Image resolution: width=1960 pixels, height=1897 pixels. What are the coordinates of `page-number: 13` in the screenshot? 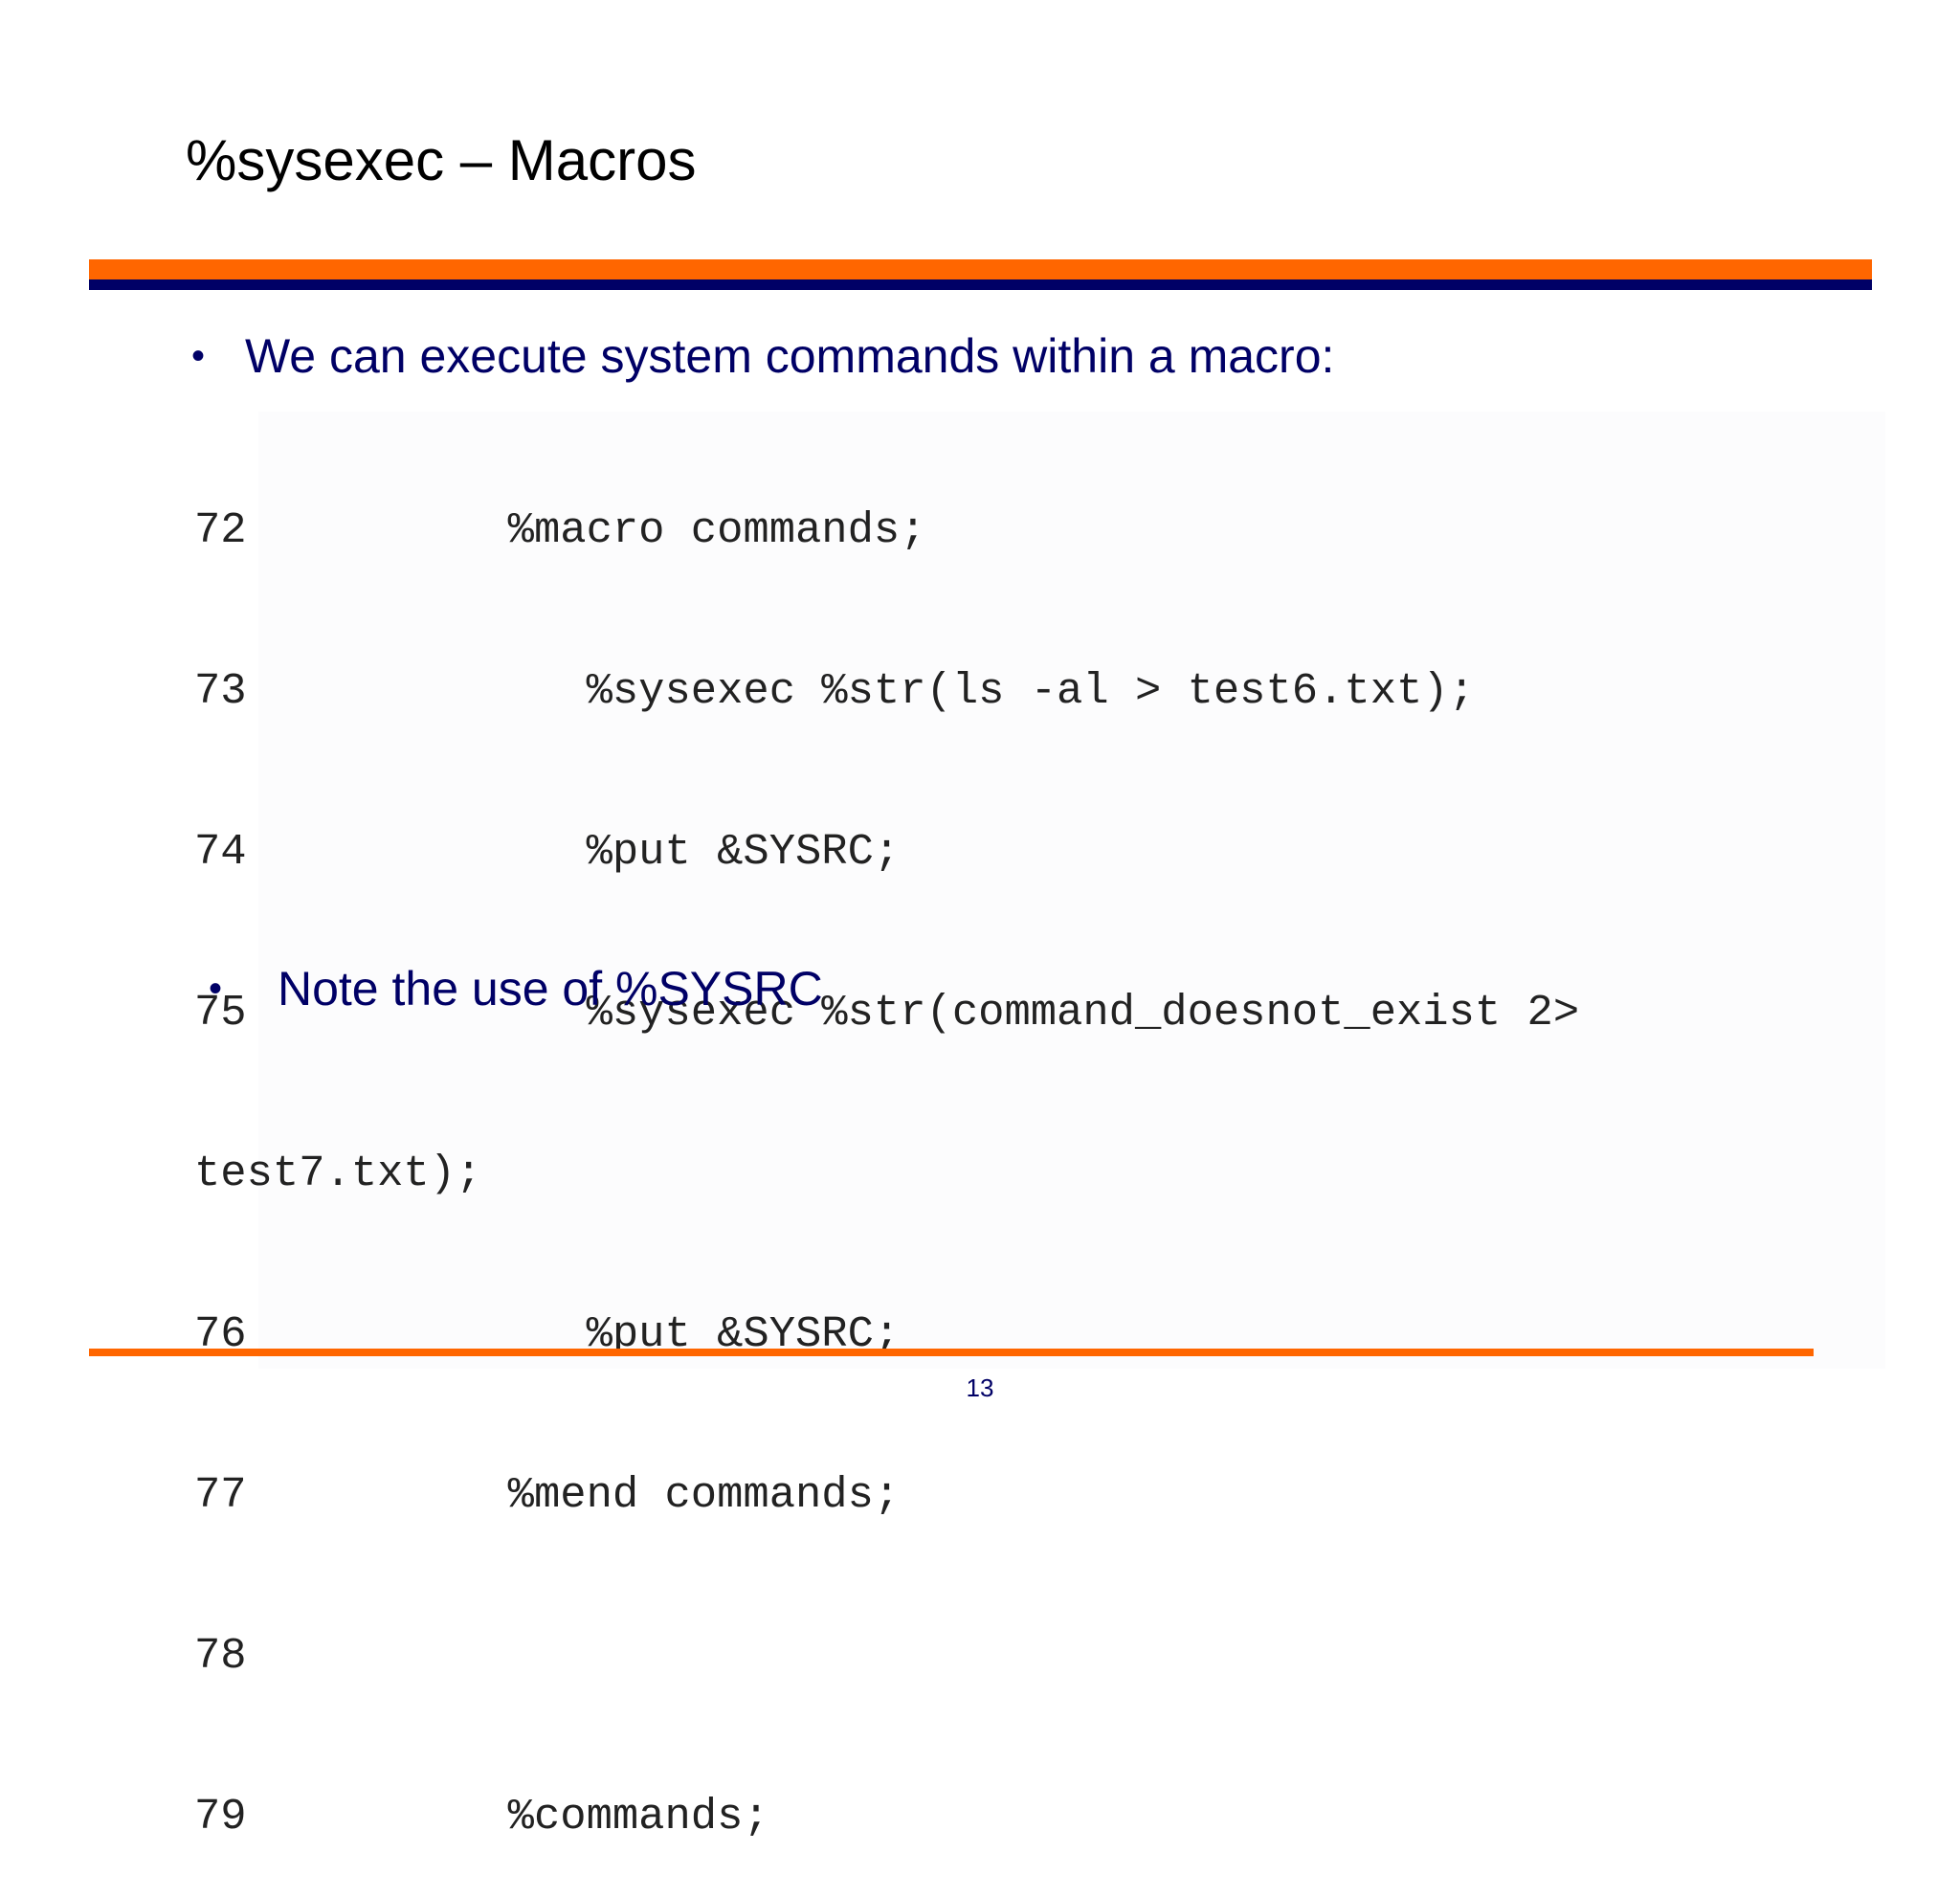 It's located at (980, 1387).